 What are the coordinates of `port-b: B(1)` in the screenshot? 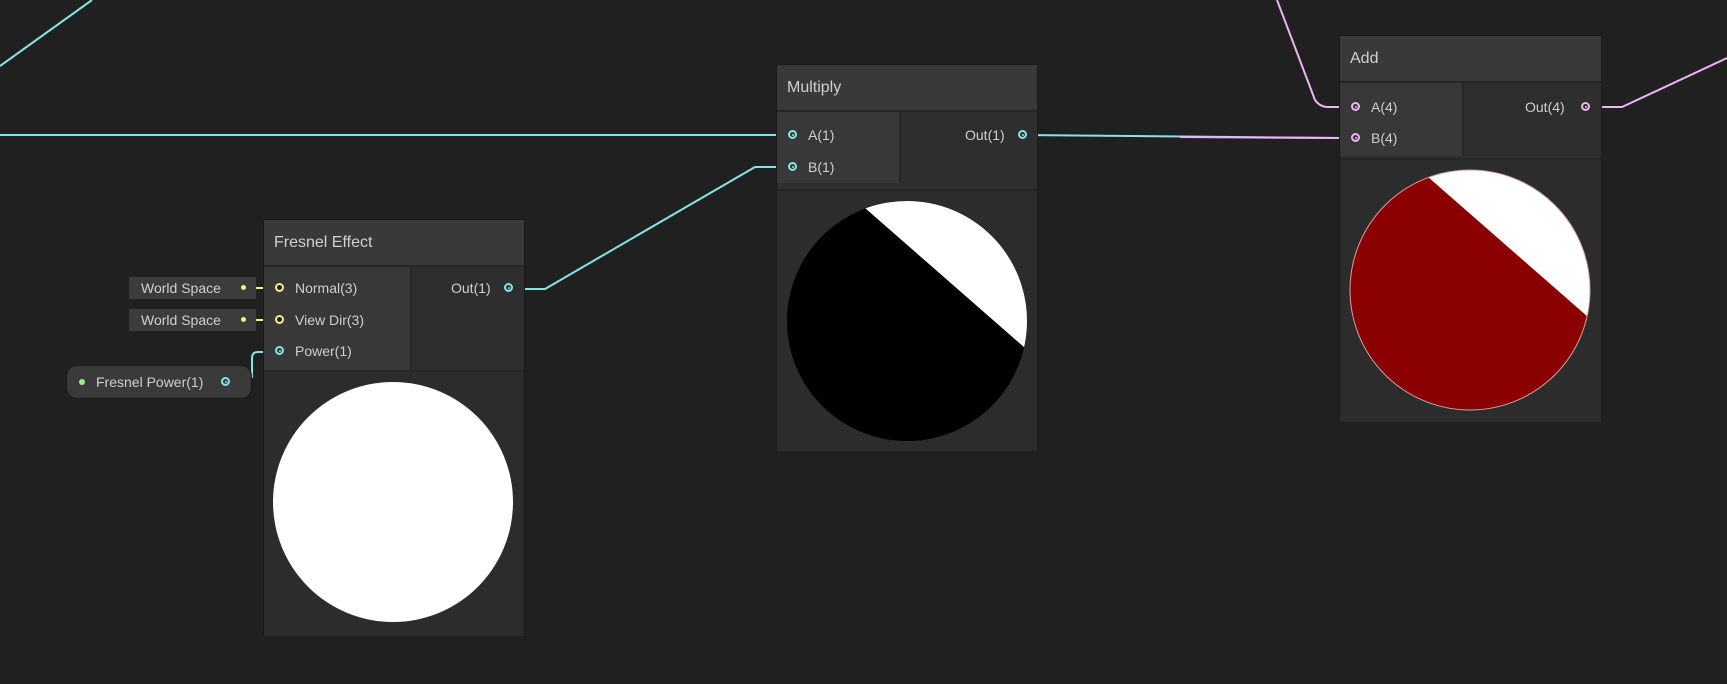 It's located at (821, 167).